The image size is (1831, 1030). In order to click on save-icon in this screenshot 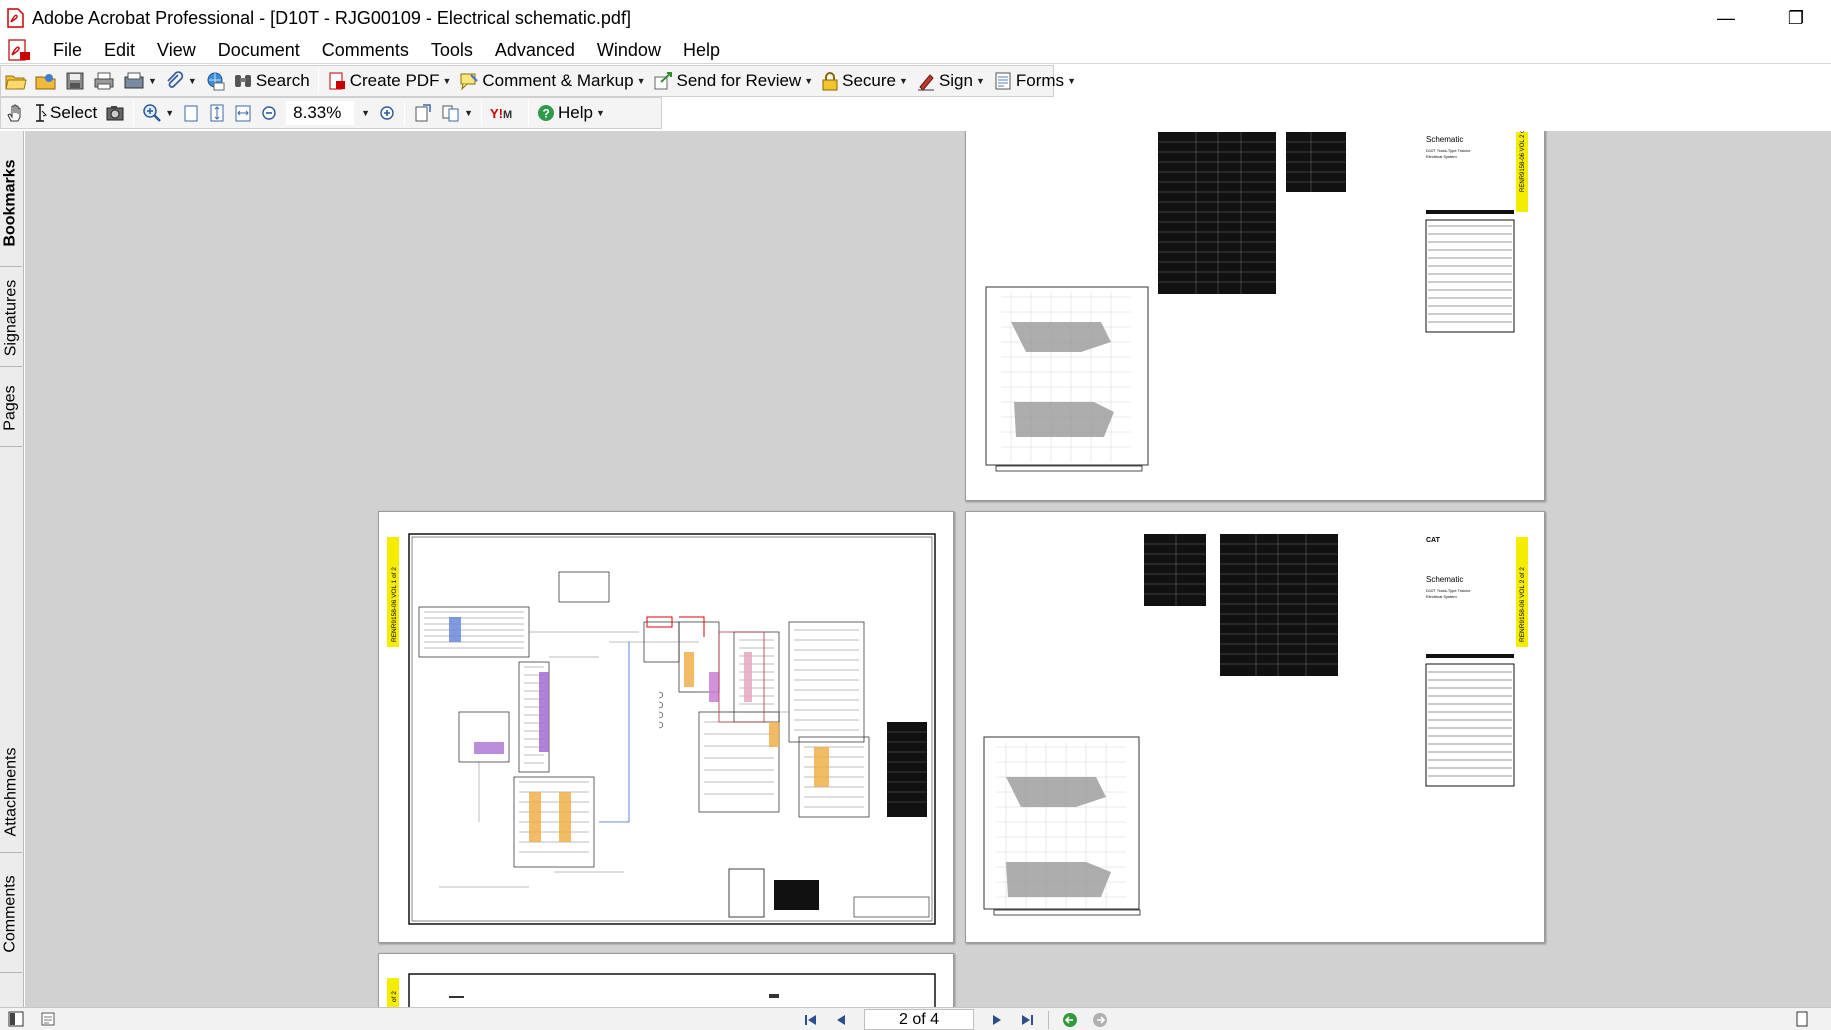, I will do `click(75, 81)`.